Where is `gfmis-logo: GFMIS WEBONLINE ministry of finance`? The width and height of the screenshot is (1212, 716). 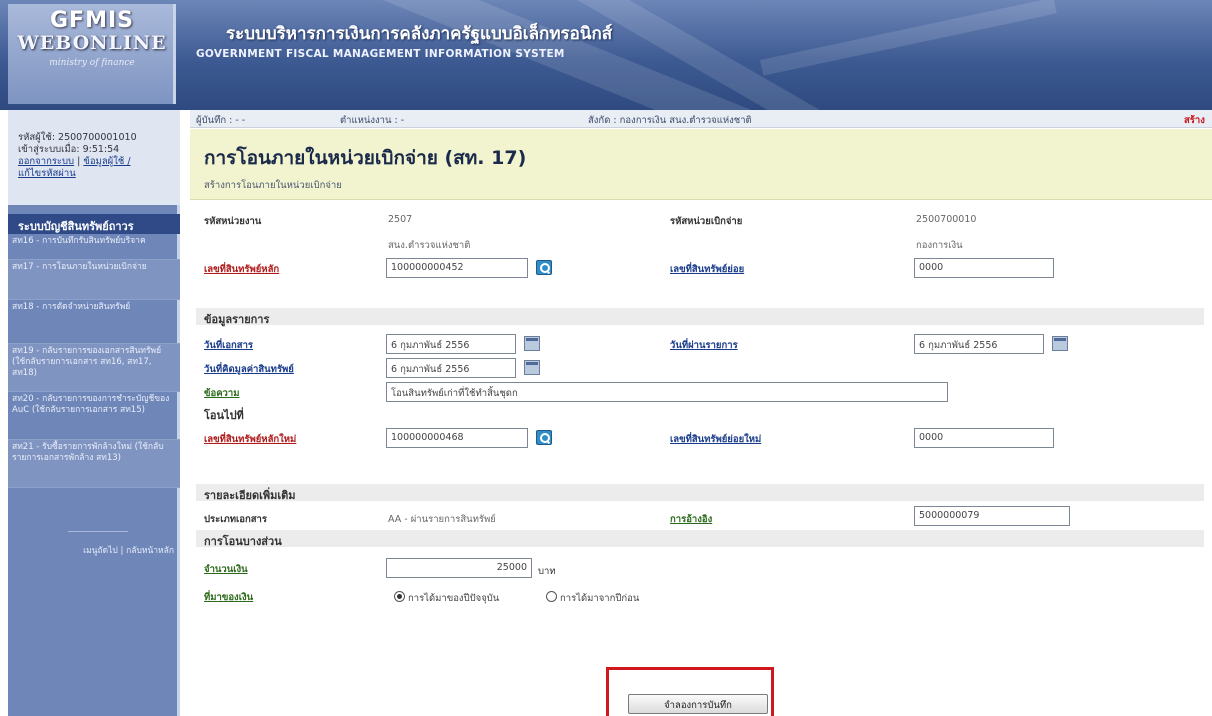 gfmis-logo: GFMIS WEBONLINE ministry of finance is located at coordinates (92, 54).